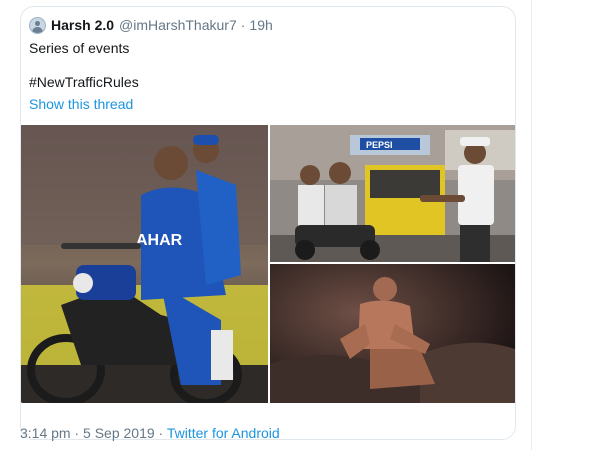 This screenshot has width=600, height=450. I want to click on tweet-text-line: Series of events, so click(79, 48).